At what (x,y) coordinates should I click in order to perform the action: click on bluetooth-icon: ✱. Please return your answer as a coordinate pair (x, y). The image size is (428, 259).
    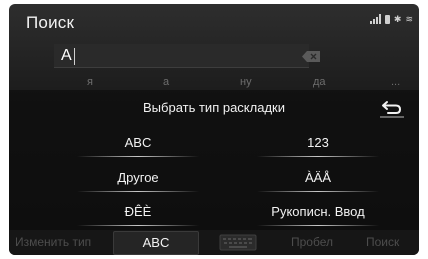
    Looking at the image, I should click on (397, 19).